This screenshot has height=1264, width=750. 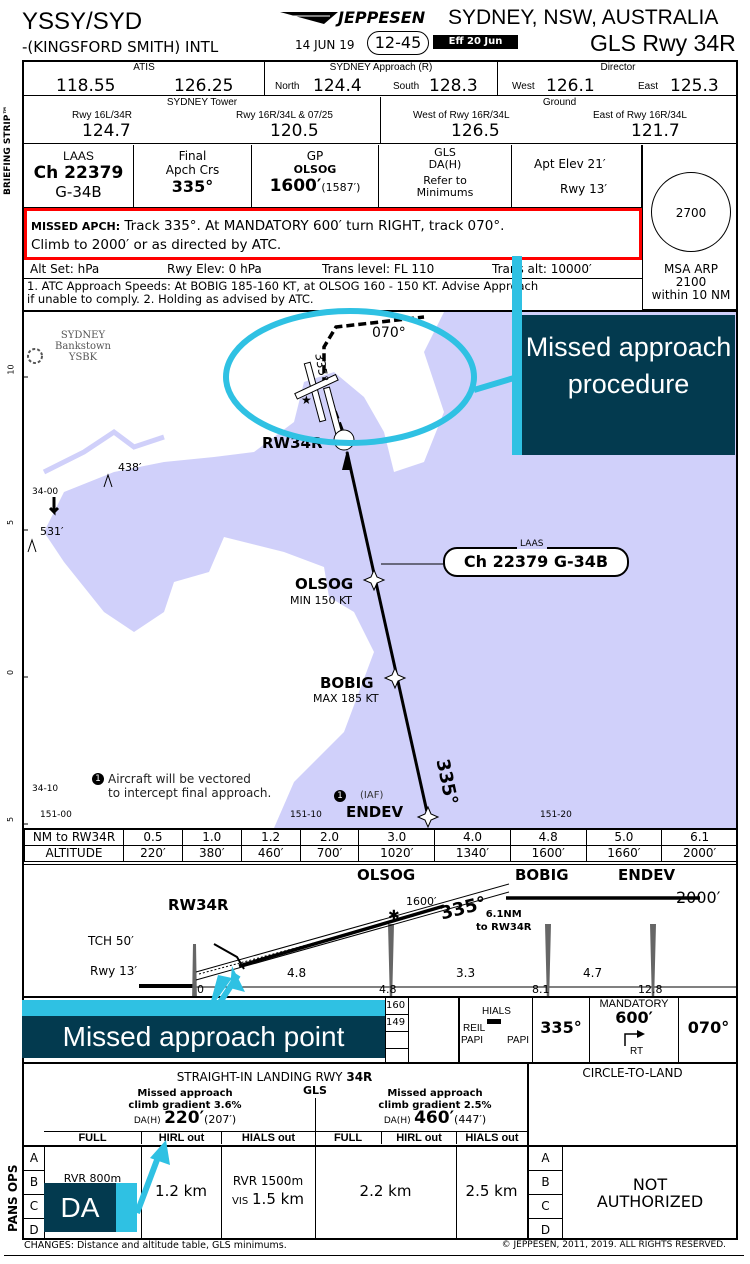 What do you see at coordinates (495, 1030) in the screenshot?
I see `lighting-cell: HIALS REIL PAPI PAPI` at bounding box center [495, 1030].